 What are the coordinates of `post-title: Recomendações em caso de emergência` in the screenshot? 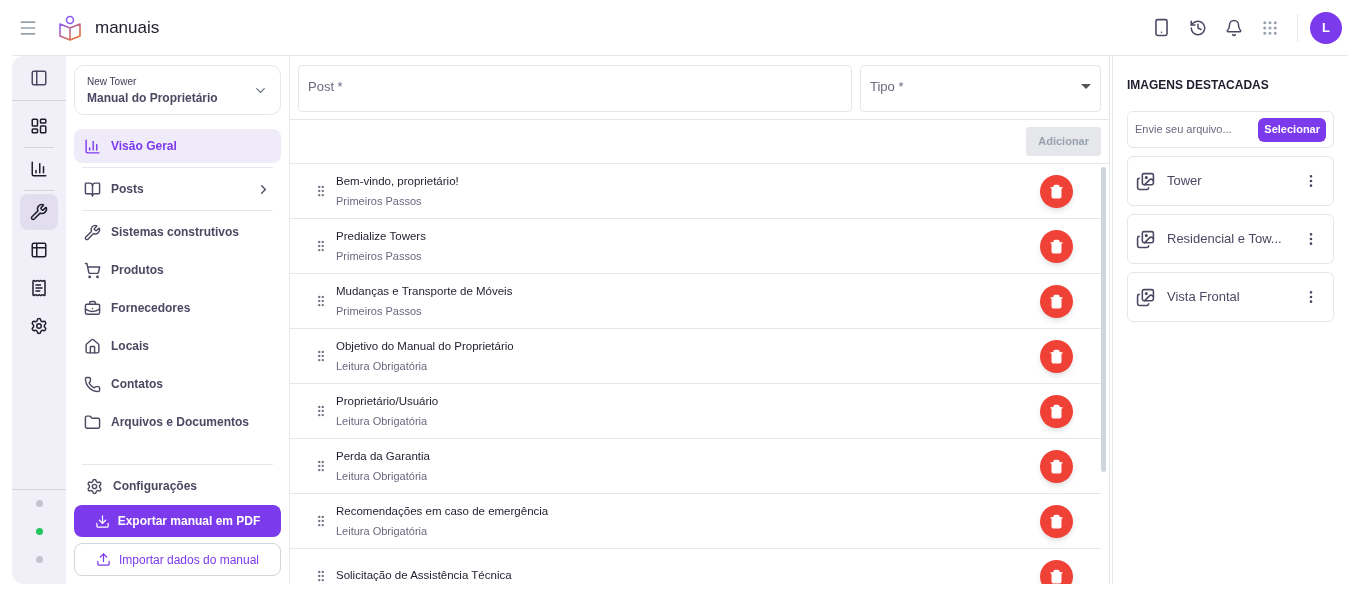 It's located at (443, 511).